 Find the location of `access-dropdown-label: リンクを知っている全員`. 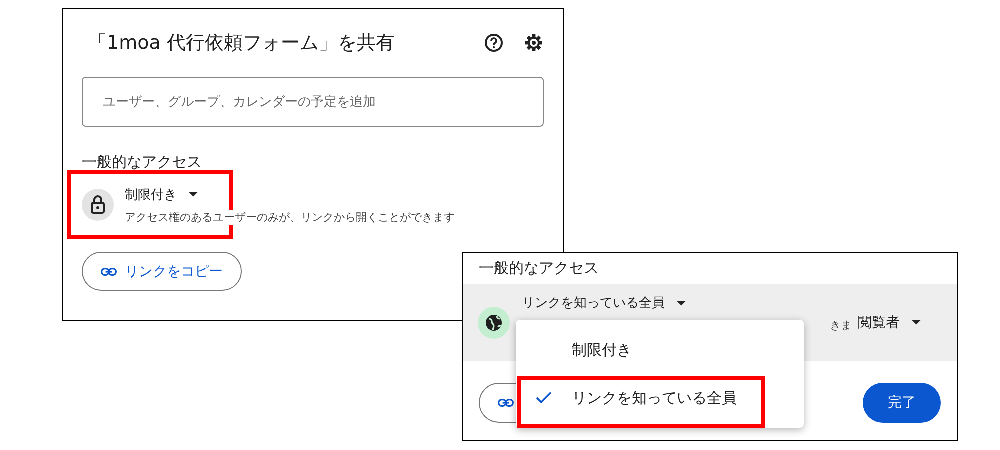

access-dropdown-label: リンクを知っている全員 is located at coordinates (593, 303).